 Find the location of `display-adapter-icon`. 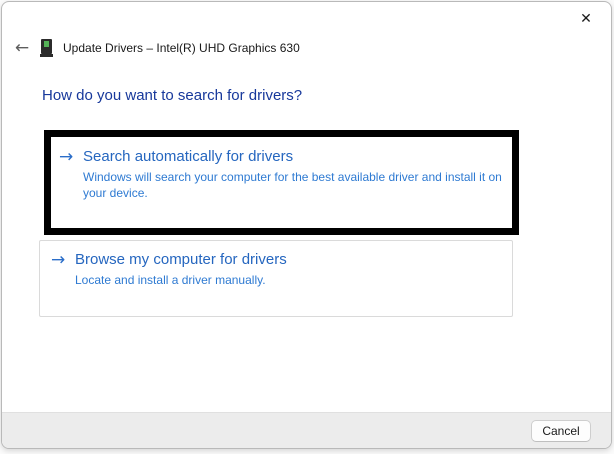

display-adapter-icon is located at coordinates (47, 48).